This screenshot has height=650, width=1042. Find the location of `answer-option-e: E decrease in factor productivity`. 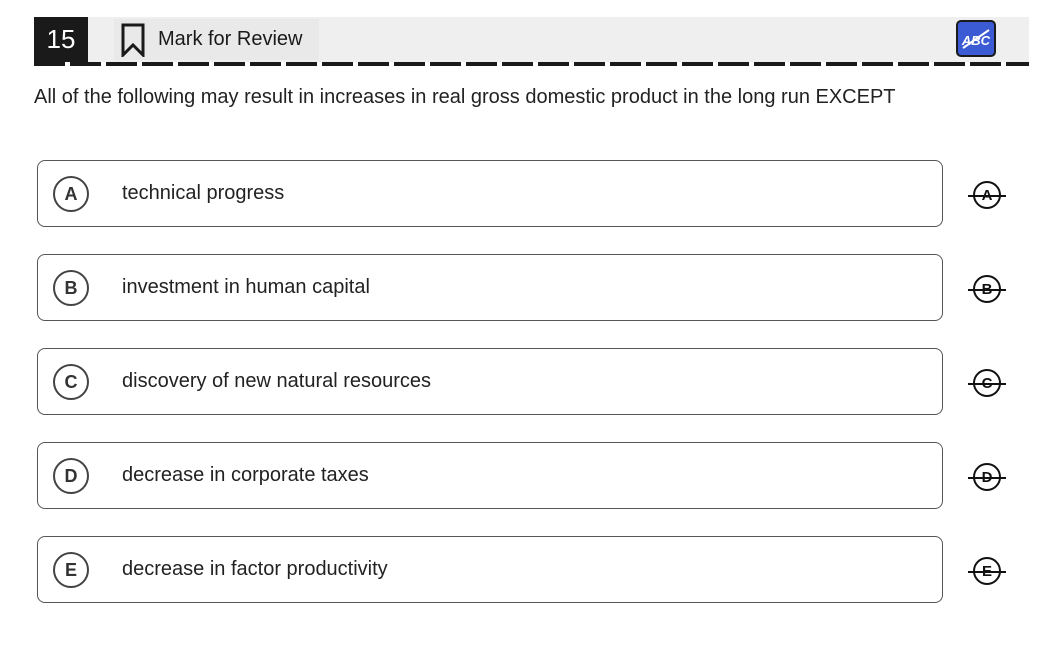

answer-option-e: E decrease in factor productivity is located at coordinates (490, 569).